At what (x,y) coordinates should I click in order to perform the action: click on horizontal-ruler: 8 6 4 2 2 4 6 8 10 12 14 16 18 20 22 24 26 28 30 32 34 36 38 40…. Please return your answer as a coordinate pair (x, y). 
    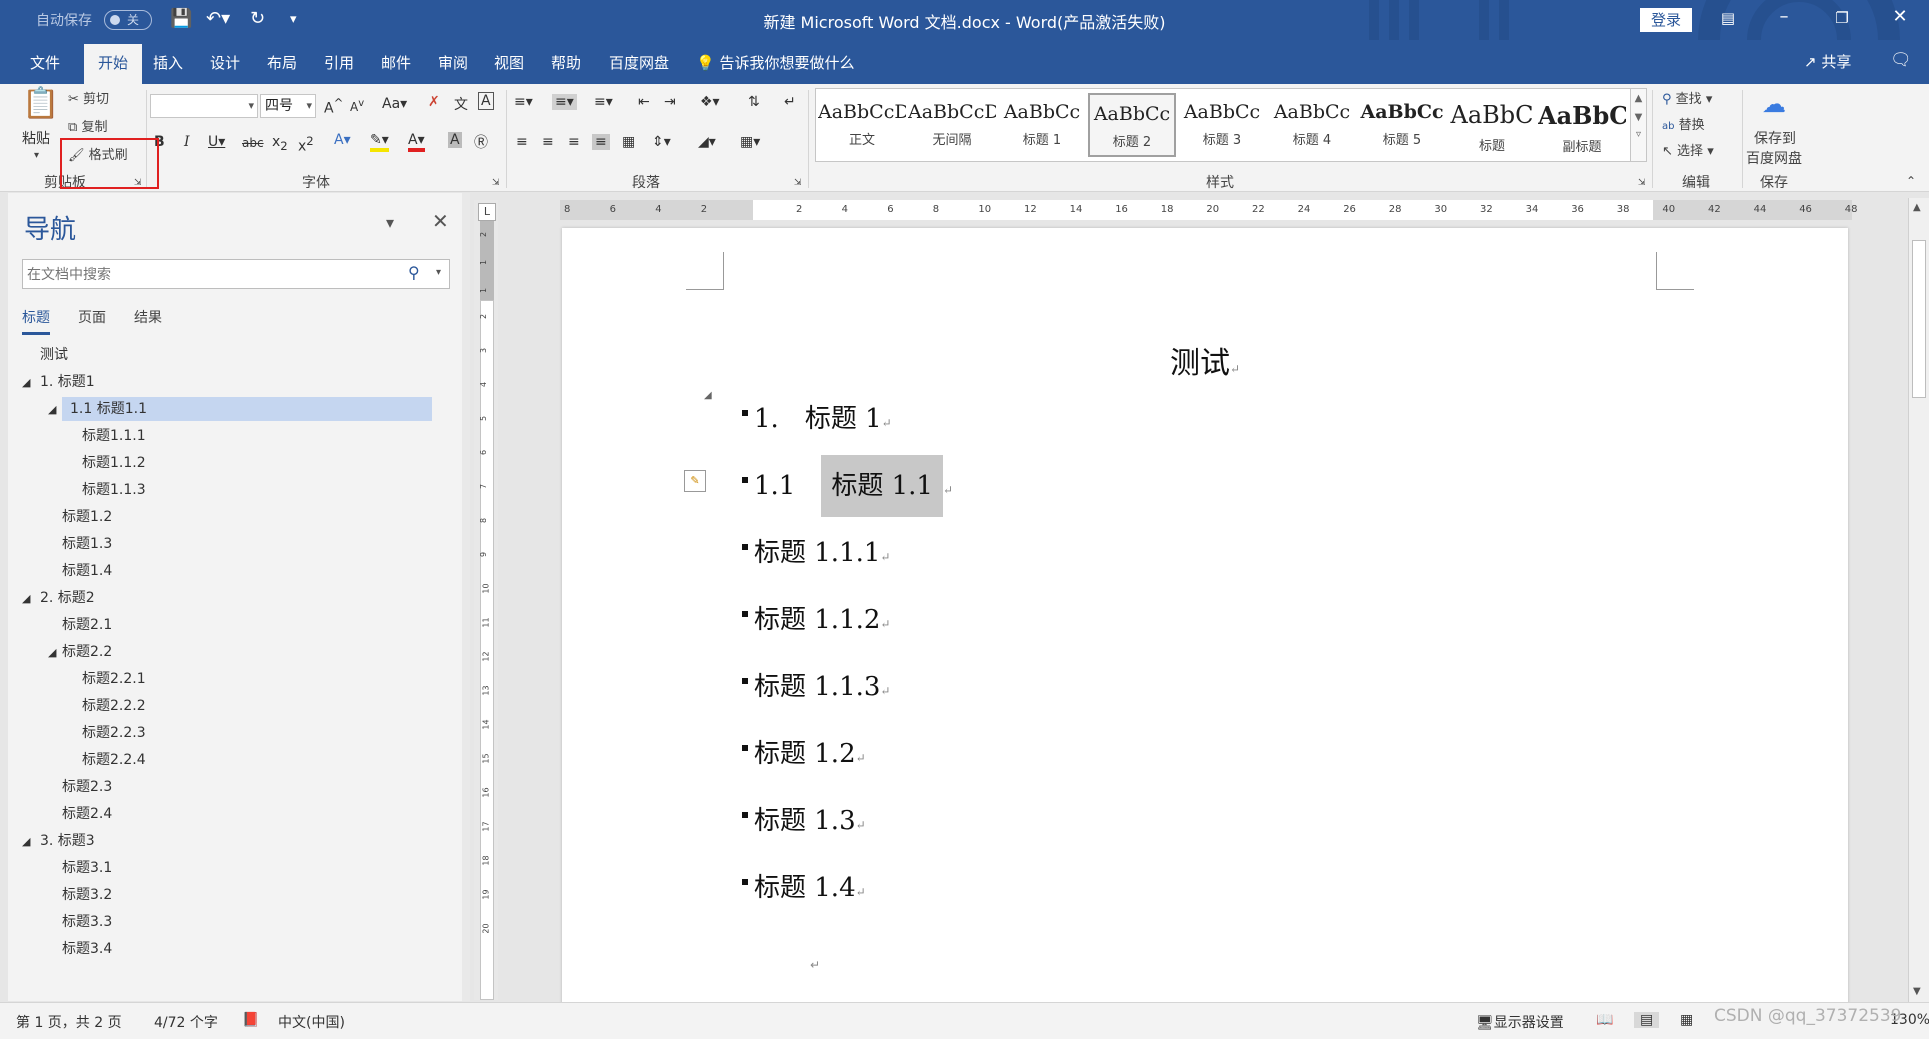
    Looking at the image, I should click on (1209, 210).